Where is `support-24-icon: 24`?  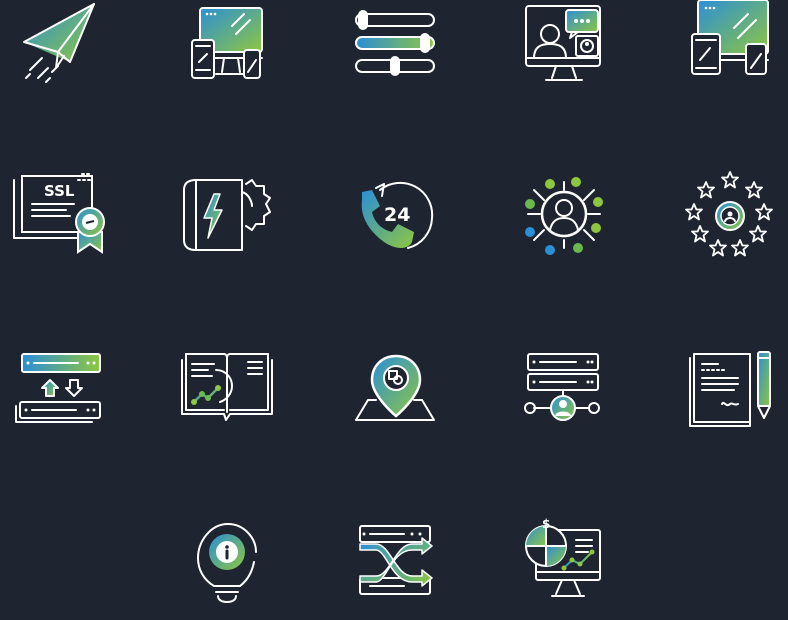 support-24-icon: 24 is located at coordinates (398, 220).